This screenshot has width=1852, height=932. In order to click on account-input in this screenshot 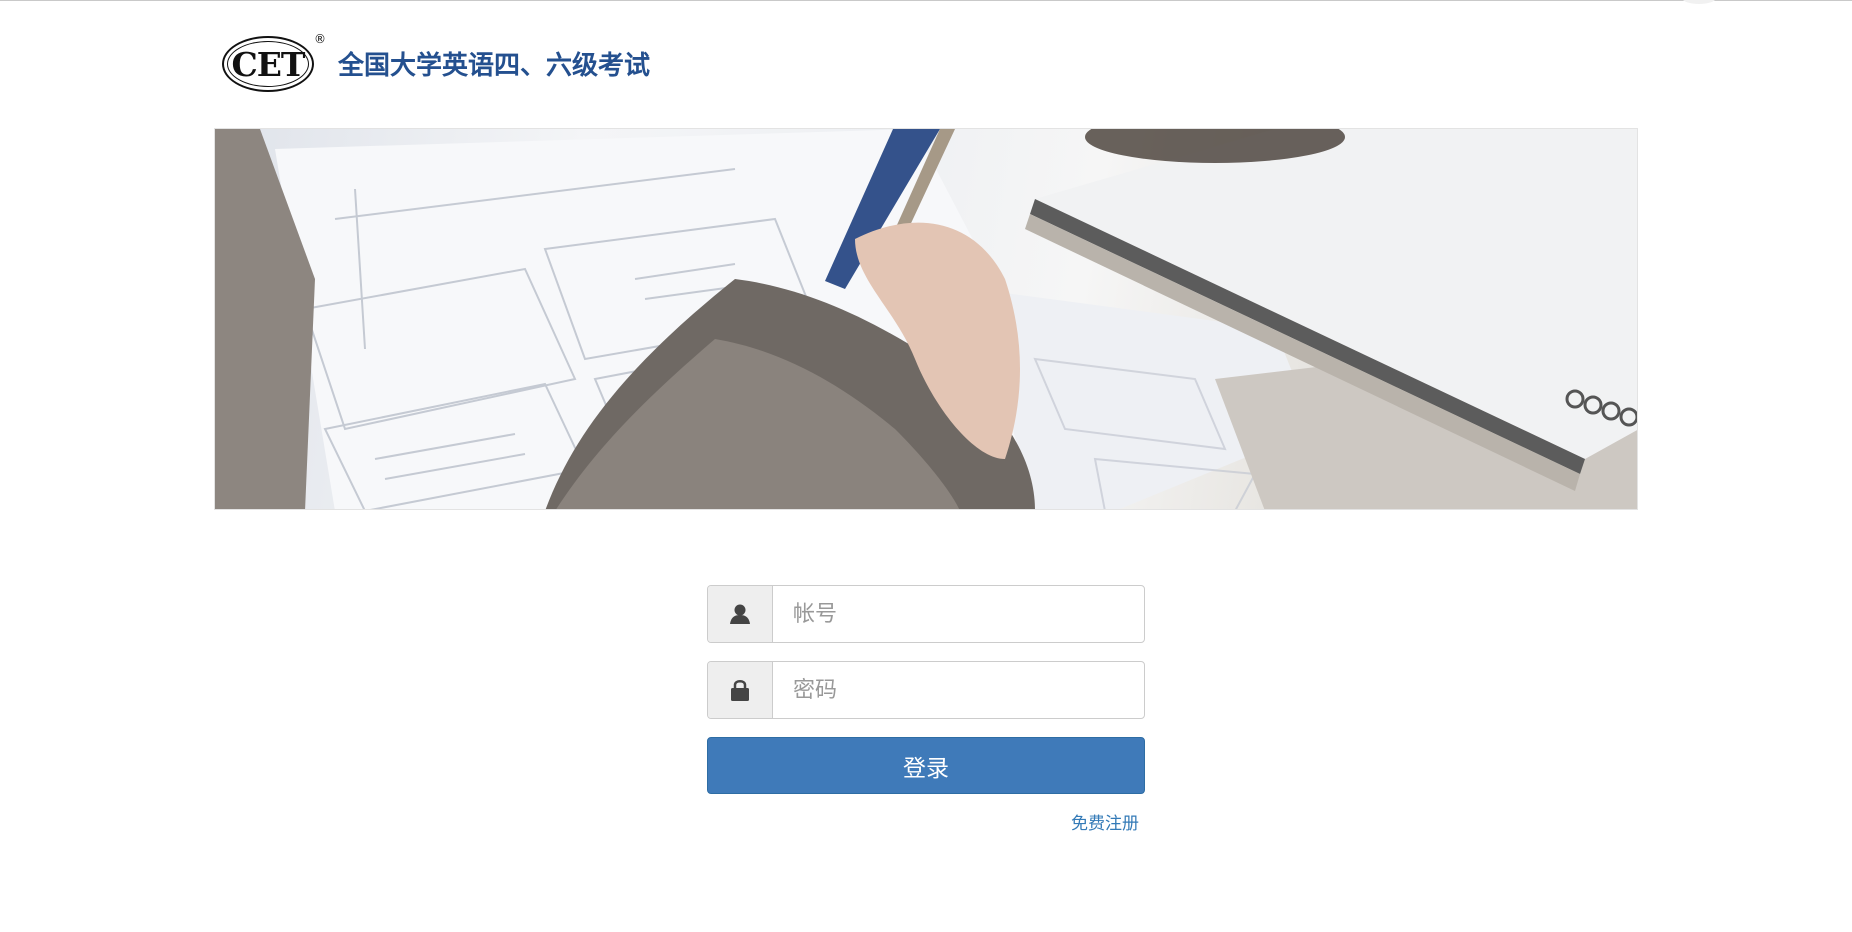, I will do `click(958, 614)`.